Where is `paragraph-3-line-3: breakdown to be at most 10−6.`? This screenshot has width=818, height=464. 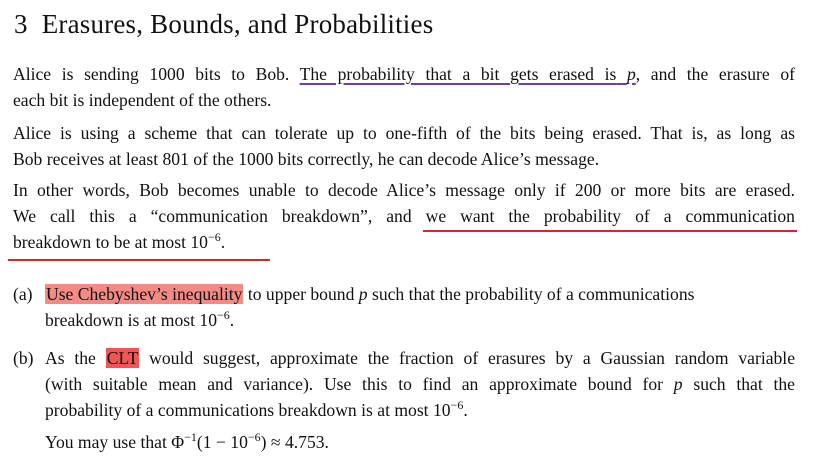
paragraph-3-line-3: breakdown to be at most 10−6. is located at coordinates (119, 241).